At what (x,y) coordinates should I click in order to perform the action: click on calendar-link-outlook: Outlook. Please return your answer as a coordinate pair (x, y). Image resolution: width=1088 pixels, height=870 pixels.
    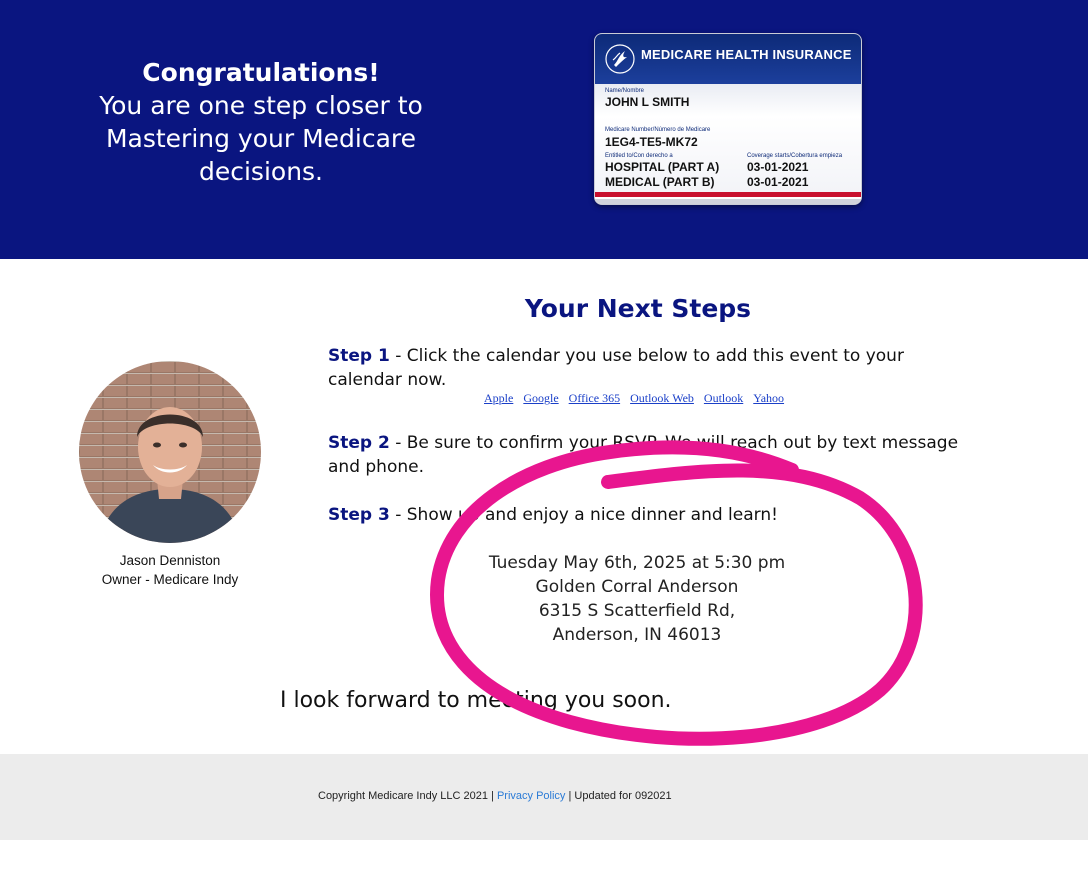
    Looking at the image, I should click on (723, 398).